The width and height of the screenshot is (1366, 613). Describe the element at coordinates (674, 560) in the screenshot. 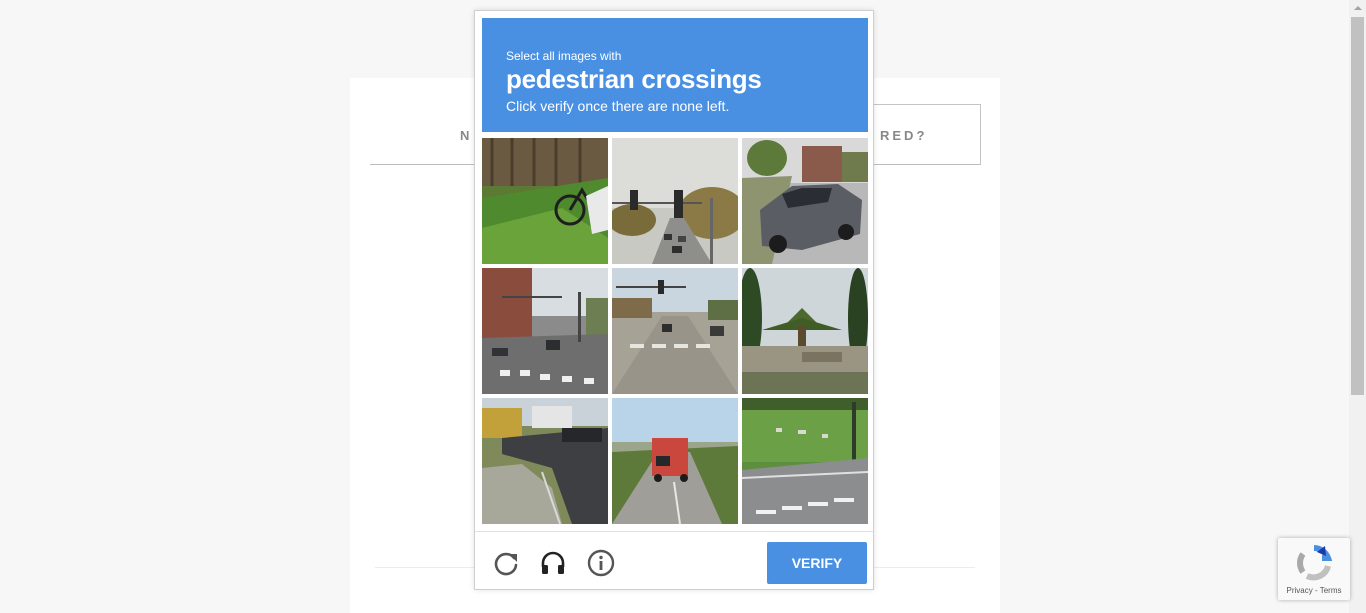

I see `challenge-footer: VERIFY` at that location.